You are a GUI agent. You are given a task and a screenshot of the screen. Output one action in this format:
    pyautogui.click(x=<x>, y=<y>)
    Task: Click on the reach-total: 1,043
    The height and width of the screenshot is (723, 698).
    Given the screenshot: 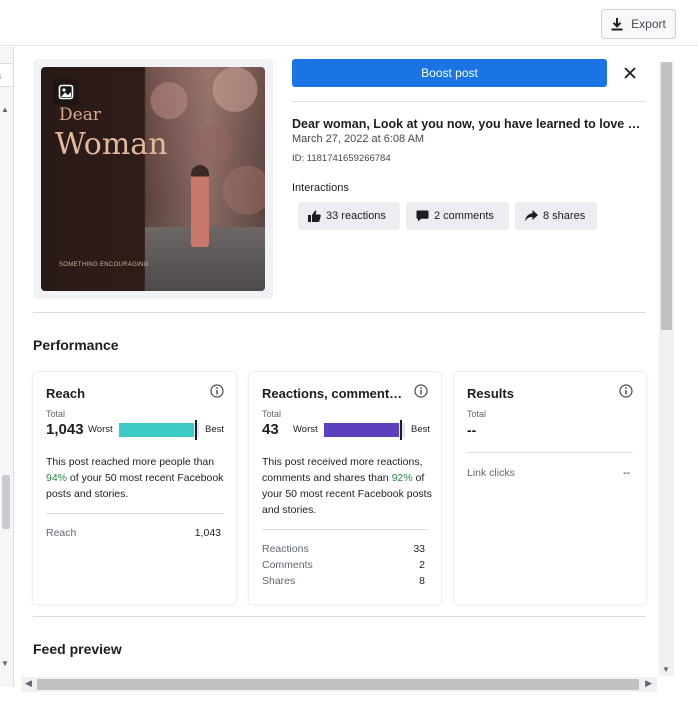 What is the action you would take?
    pyautogui.click(x=65, y=429)
    